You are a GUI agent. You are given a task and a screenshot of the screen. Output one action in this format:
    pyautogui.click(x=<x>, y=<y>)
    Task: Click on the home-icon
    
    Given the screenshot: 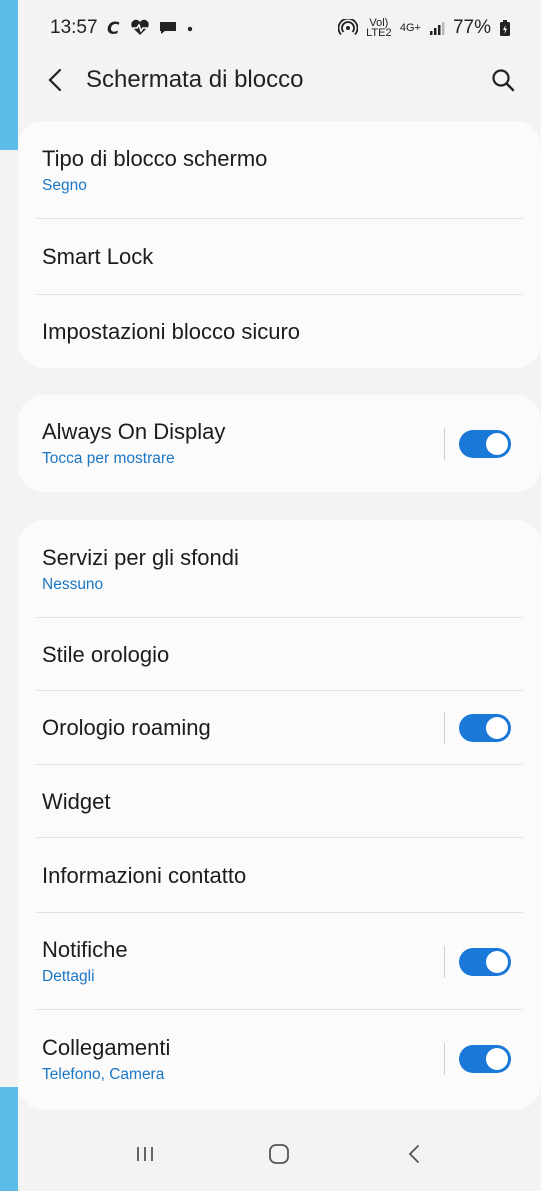 What is the action you would take?
    pyautogui.click(x=279, y=1154)
    